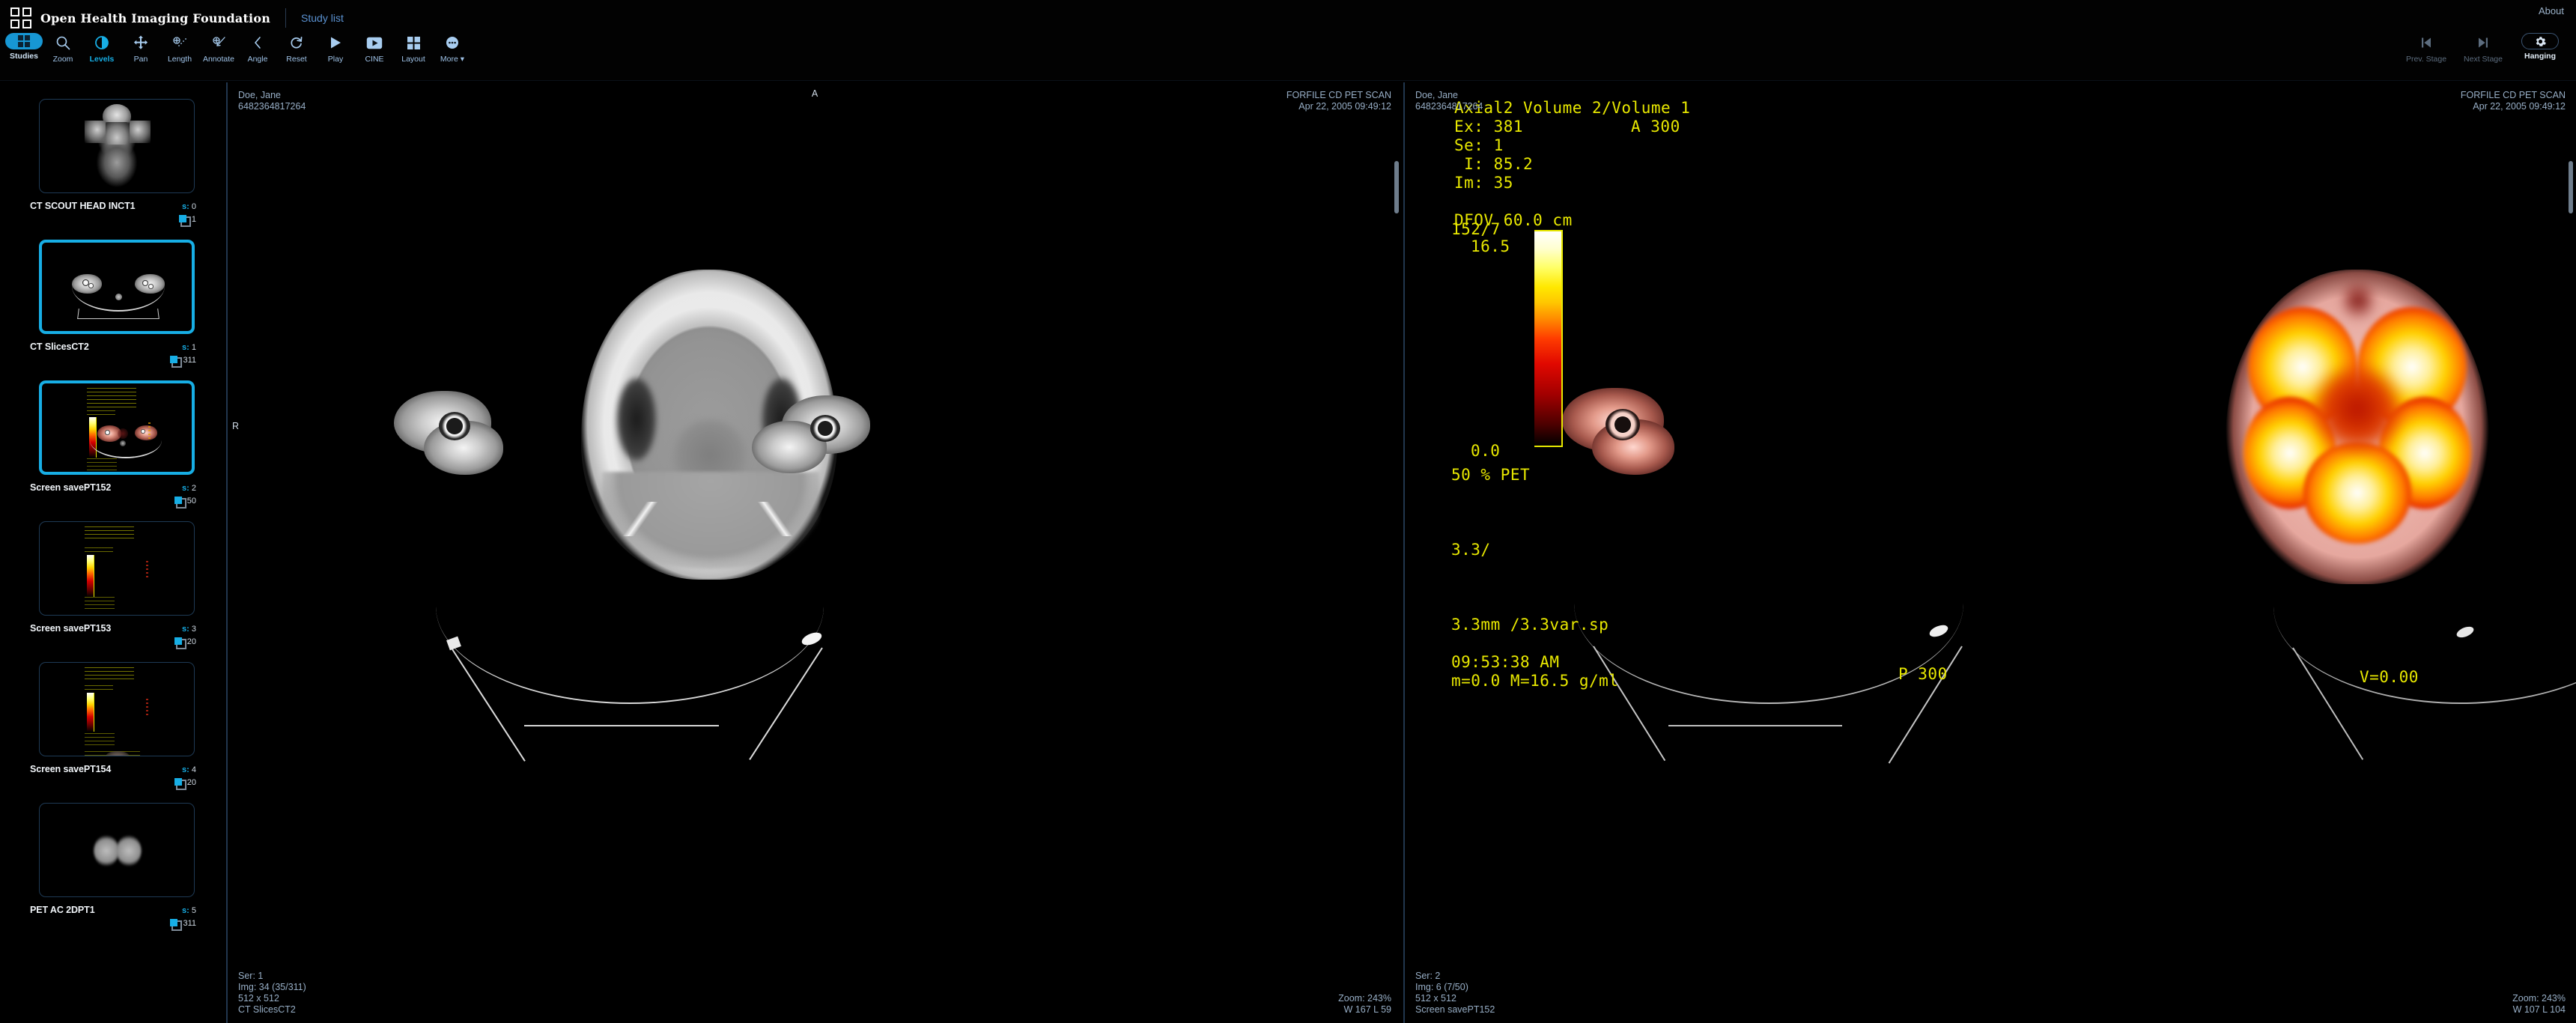 This screenshot has width=2576, height=1023. I want to click on burned-colorbar-top-label: 152/7, so click(1476, 229).